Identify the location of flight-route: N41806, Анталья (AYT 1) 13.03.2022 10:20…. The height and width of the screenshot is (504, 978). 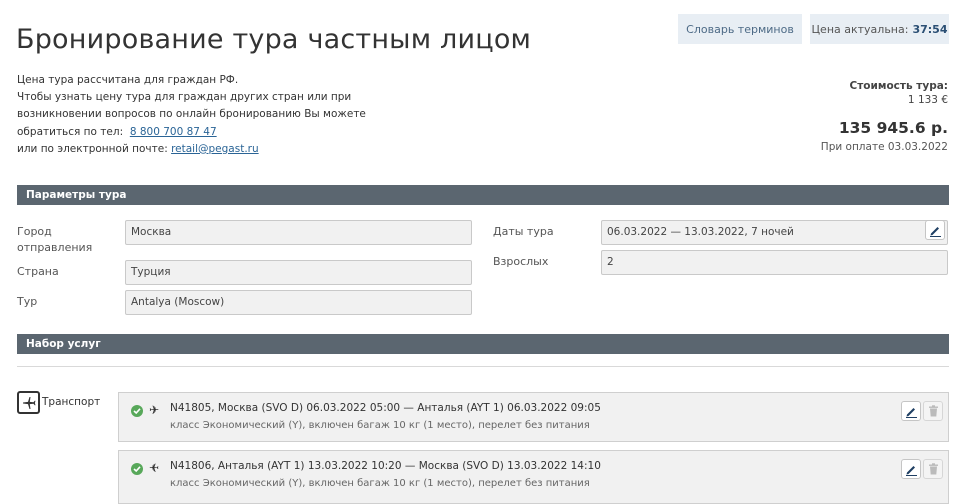
(385, 466).